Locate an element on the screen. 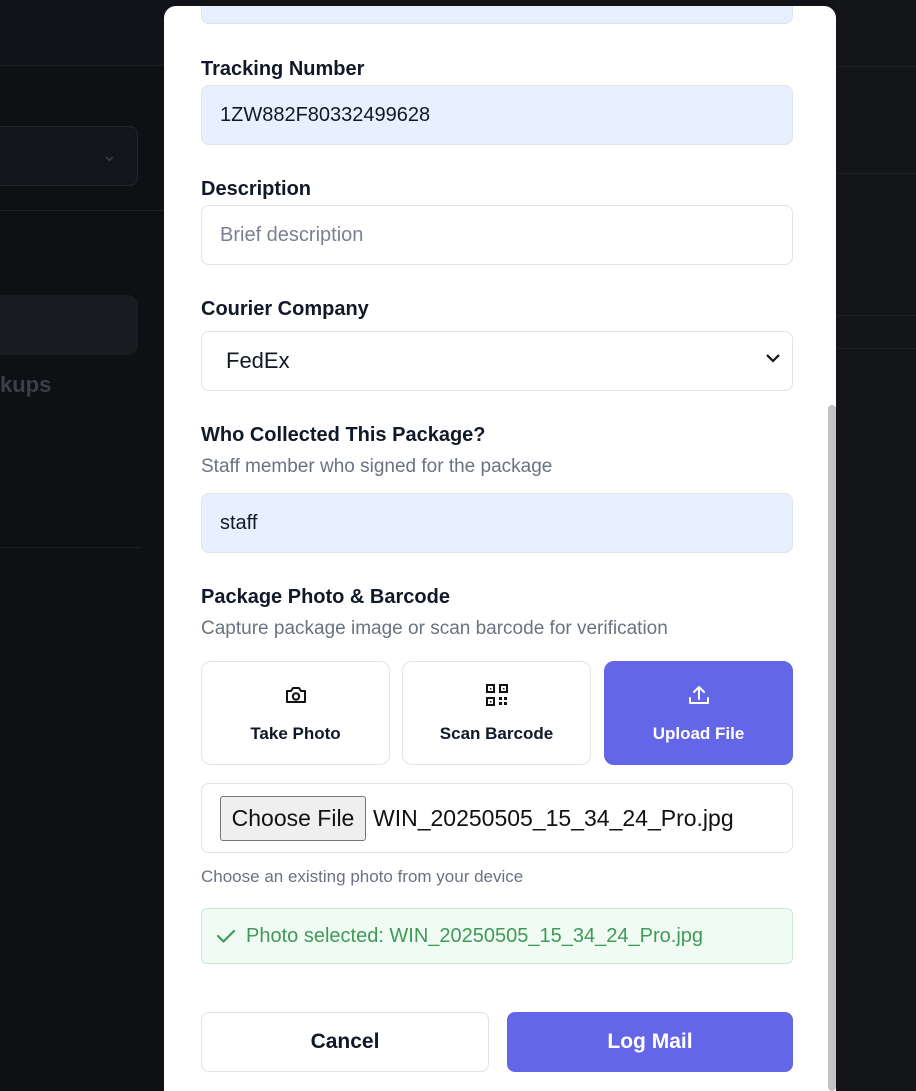 The image size is (916, 1091). camera-icon is located at coordinates (296, 695).